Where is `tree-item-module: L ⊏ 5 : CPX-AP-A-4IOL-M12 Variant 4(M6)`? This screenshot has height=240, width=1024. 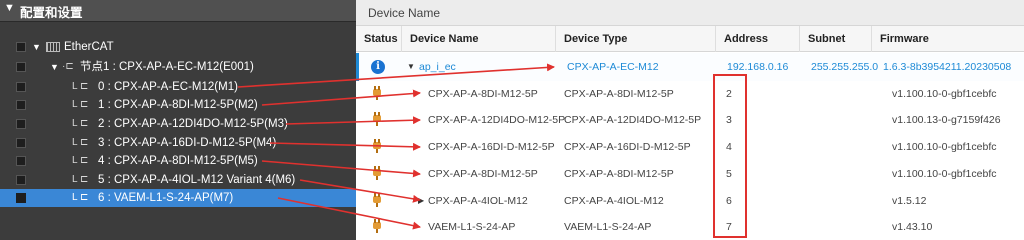
tree-item-module: L ⊏ 5 : CPX-AP-A-4IOL-M12 Variant 4(M6) is located at coordinates (178, 180).